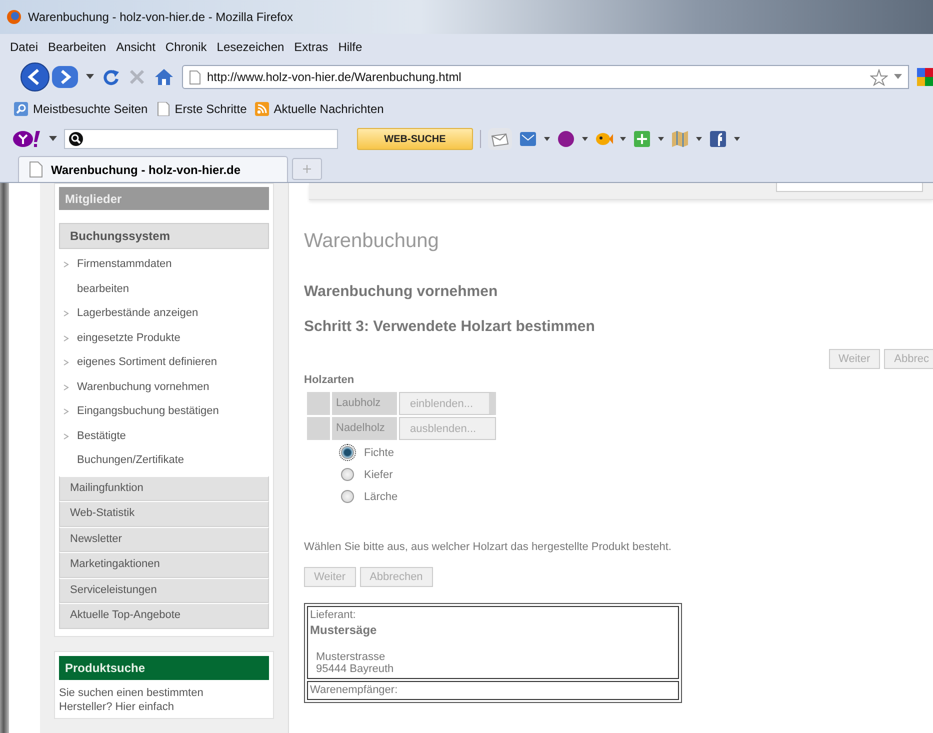 The width and height of the screenshot is (933, 733). I want to click on address-field: http://www.holz-von-hier.de/Warenbuchung.html, so click(545, 77).